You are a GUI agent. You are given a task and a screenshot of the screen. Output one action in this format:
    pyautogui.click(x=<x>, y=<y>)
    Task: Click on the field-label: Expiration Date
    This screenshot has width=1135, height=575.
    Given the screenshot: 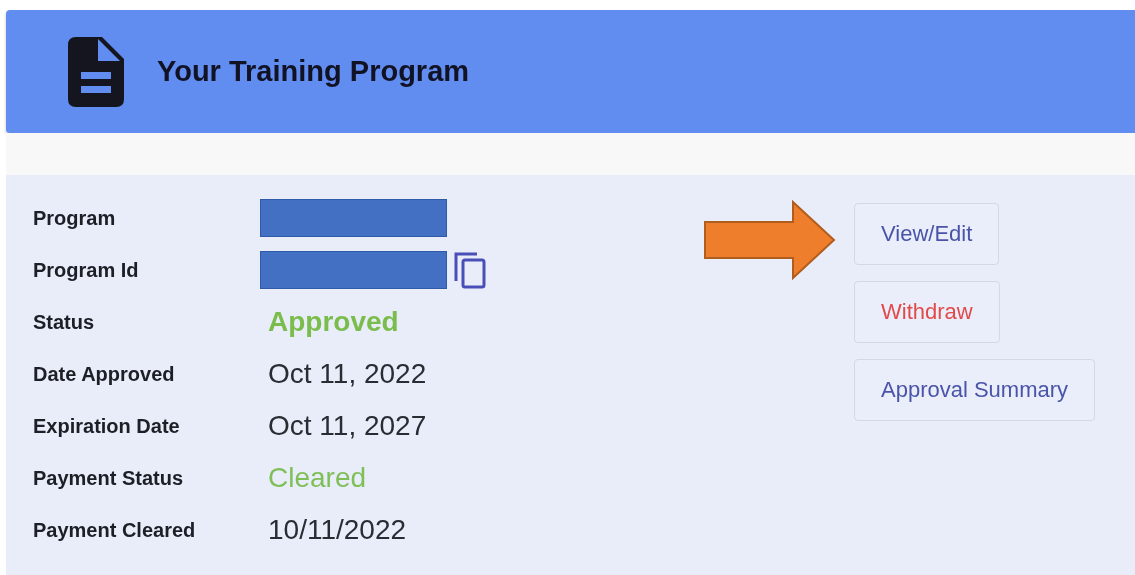 What is the action you would take?
    pyautogui.click(x=107, y=426)
    